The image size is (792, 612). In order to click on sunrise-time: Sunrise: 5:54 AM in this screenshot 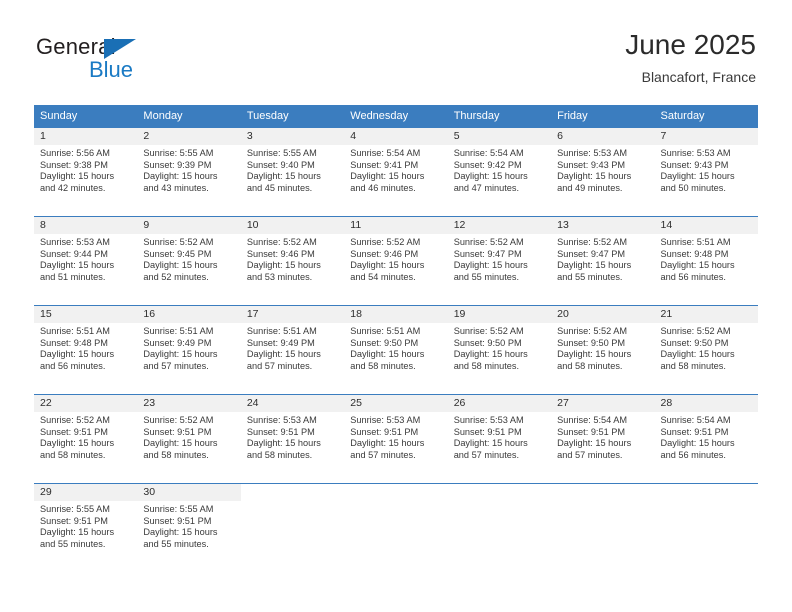, I will do `click(385, 153)`.